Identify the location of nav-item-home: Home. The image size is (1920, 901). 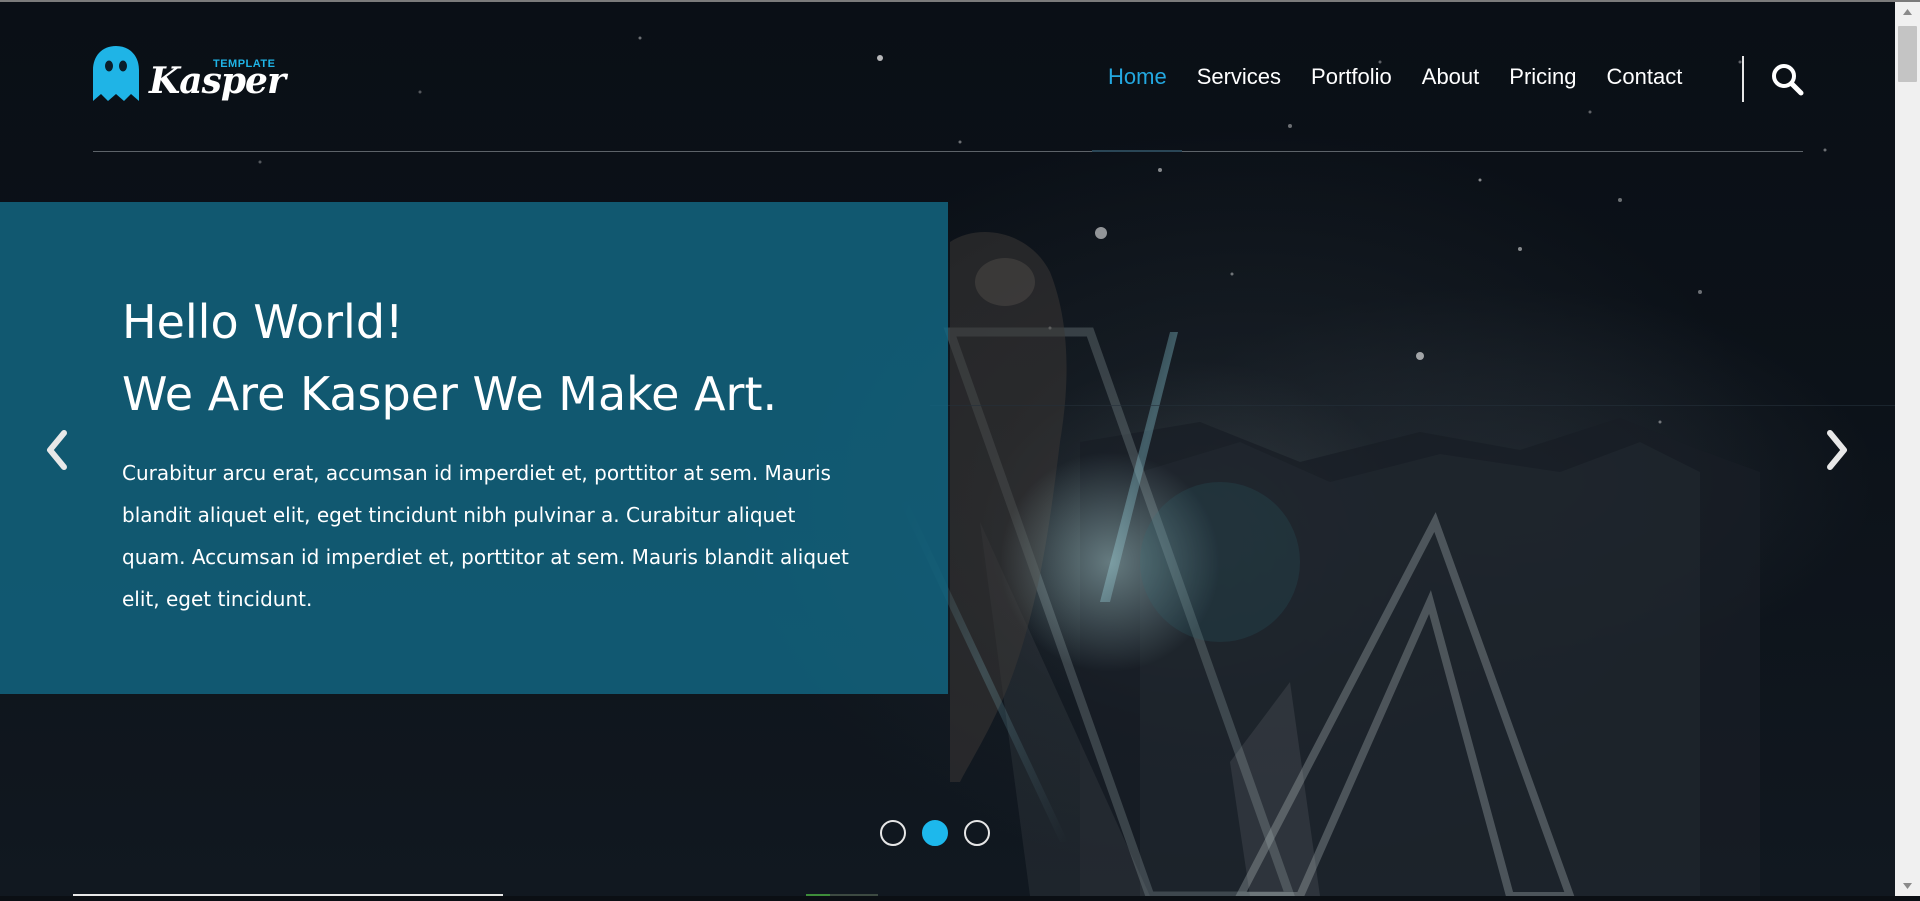
(1137, 77).